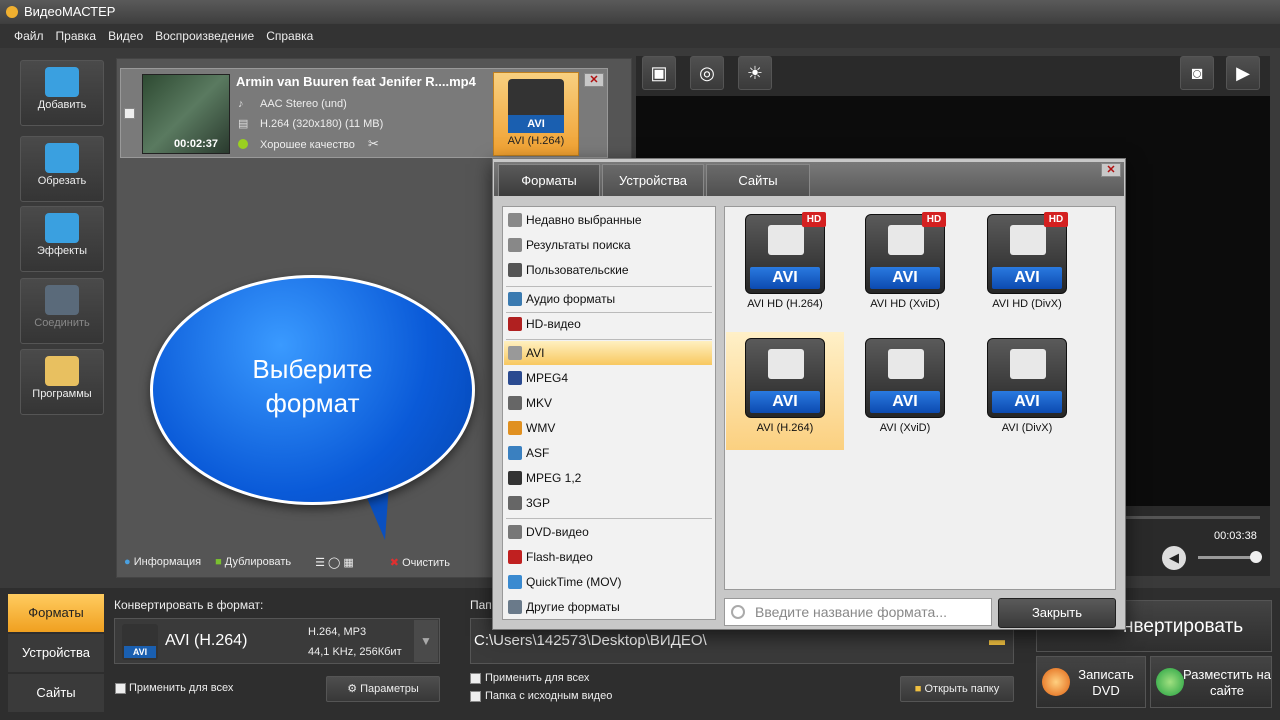 Image resolution: width=1280 pixels, height=720 pixels. Describe the element at coordinates (29, 36) in the screenshot. I see `menu-file: Файл` at that location.